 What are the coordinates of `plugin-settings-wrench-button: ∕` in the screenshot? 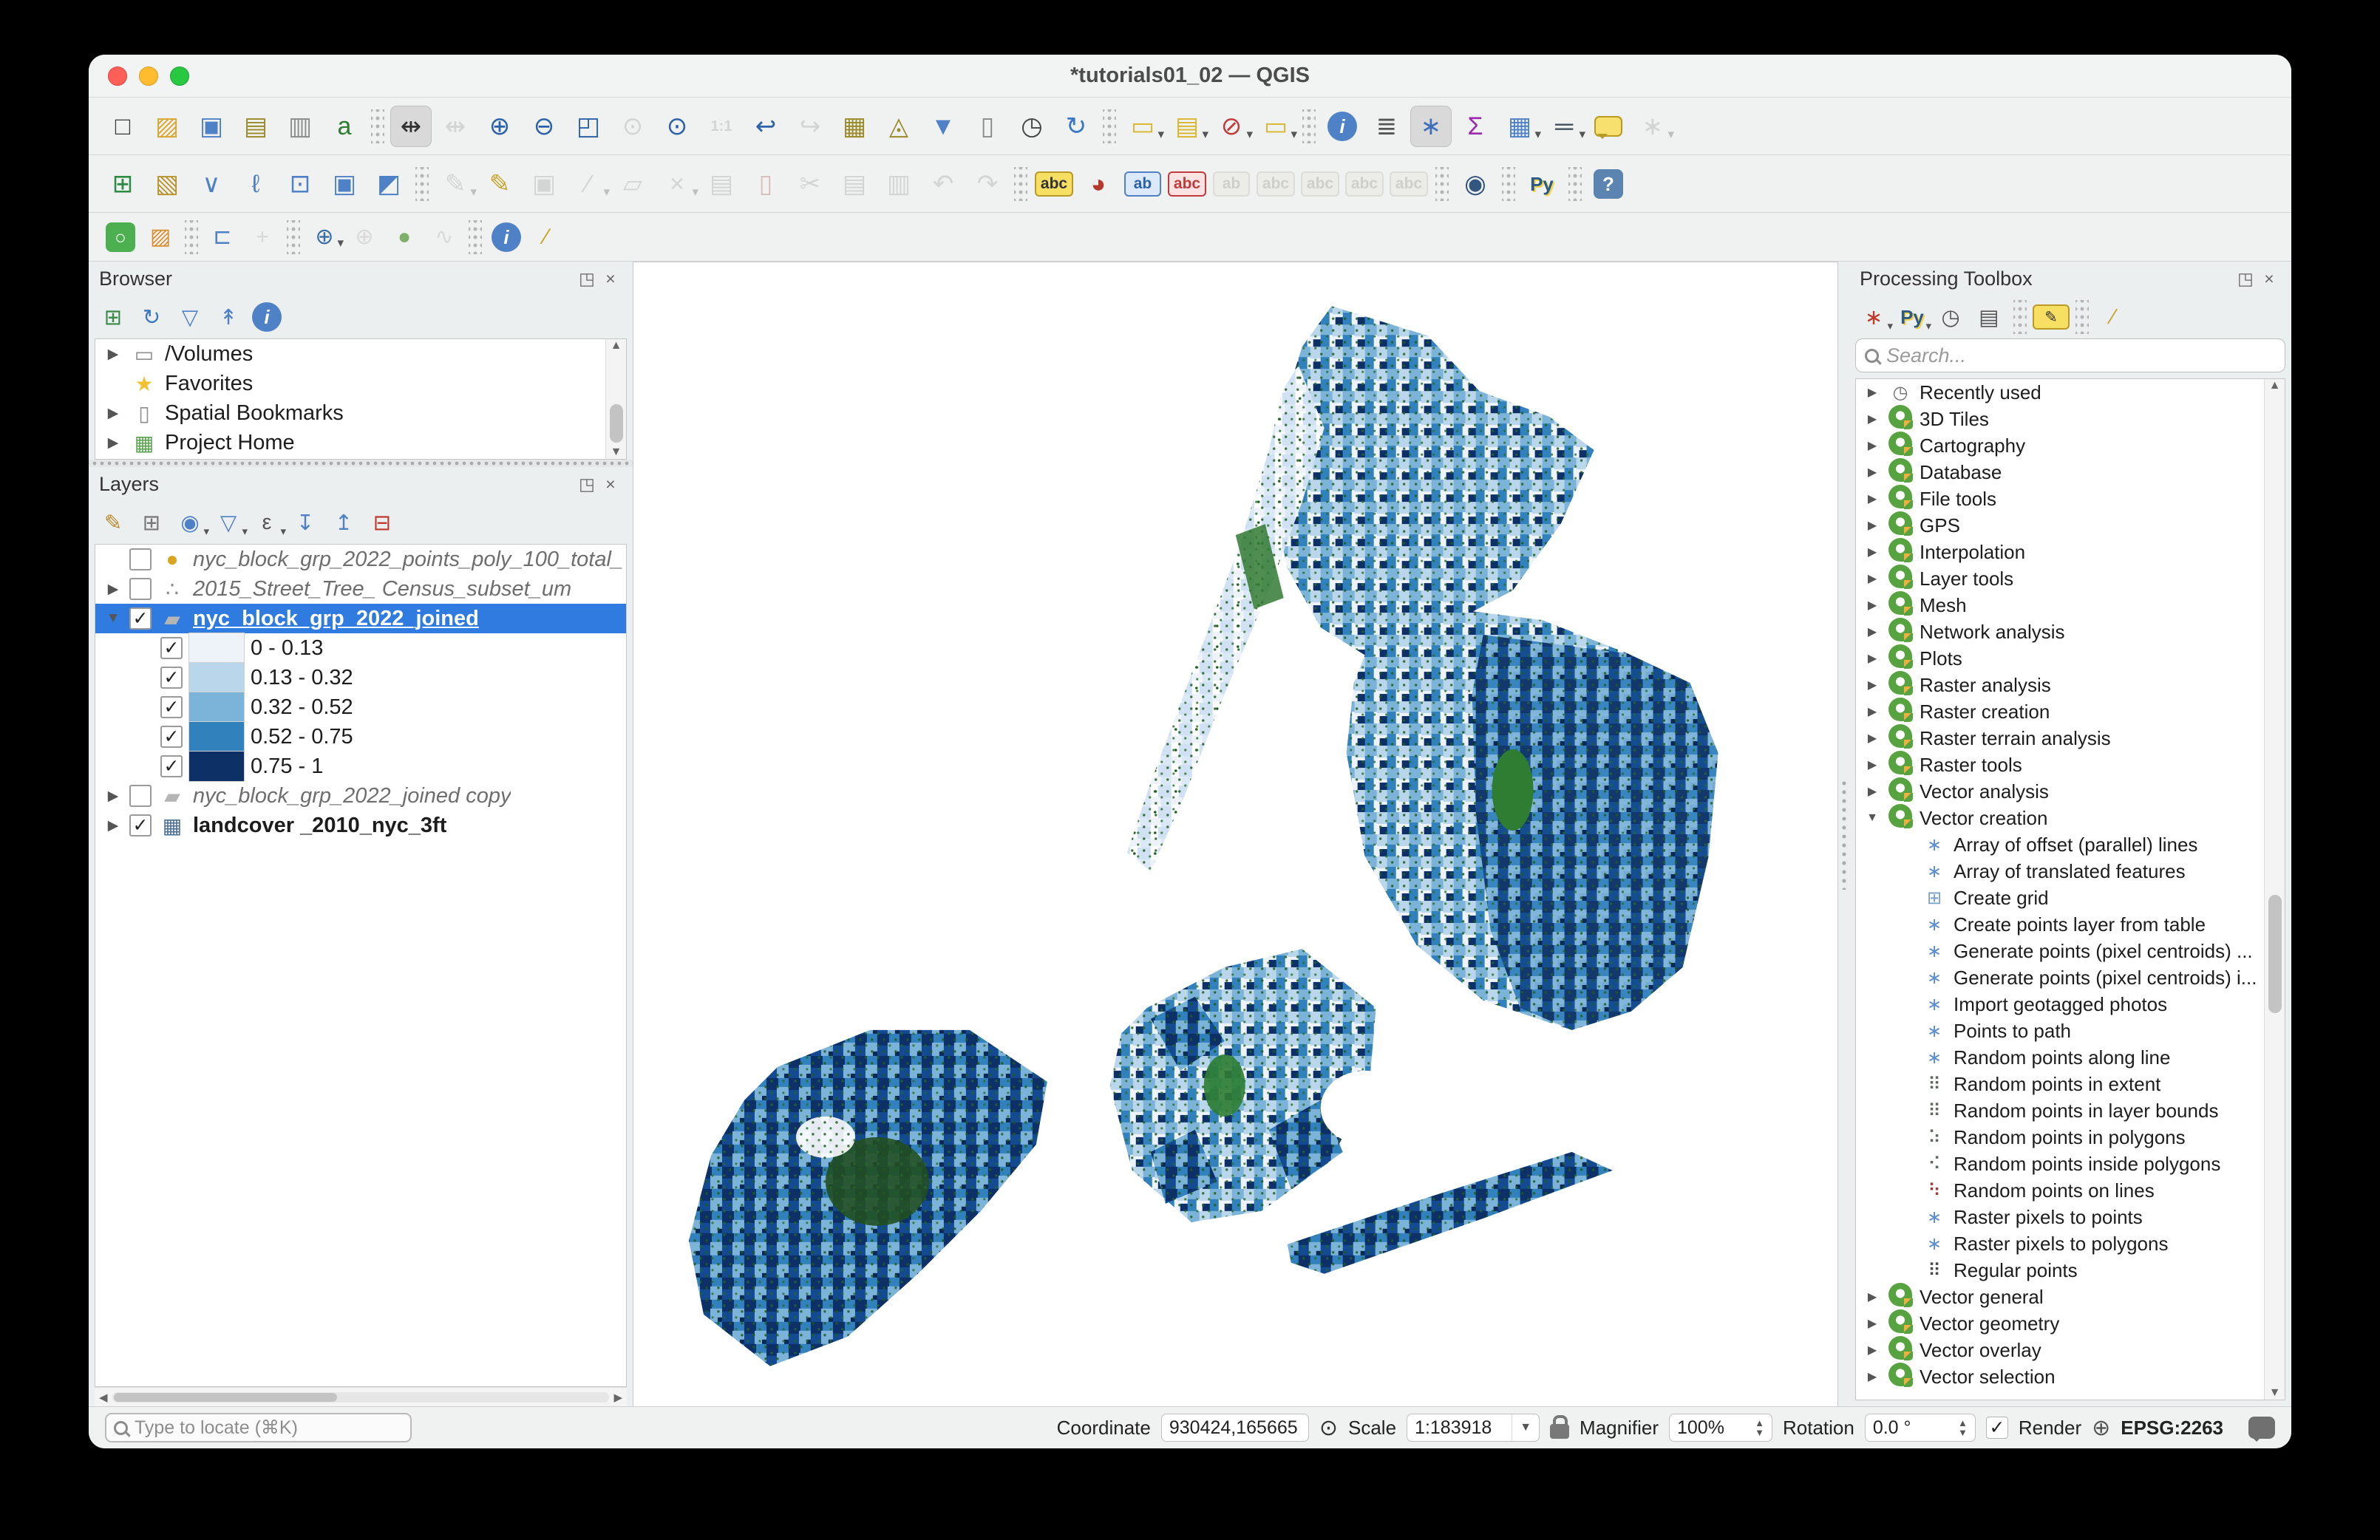 It's located at (546, 237).